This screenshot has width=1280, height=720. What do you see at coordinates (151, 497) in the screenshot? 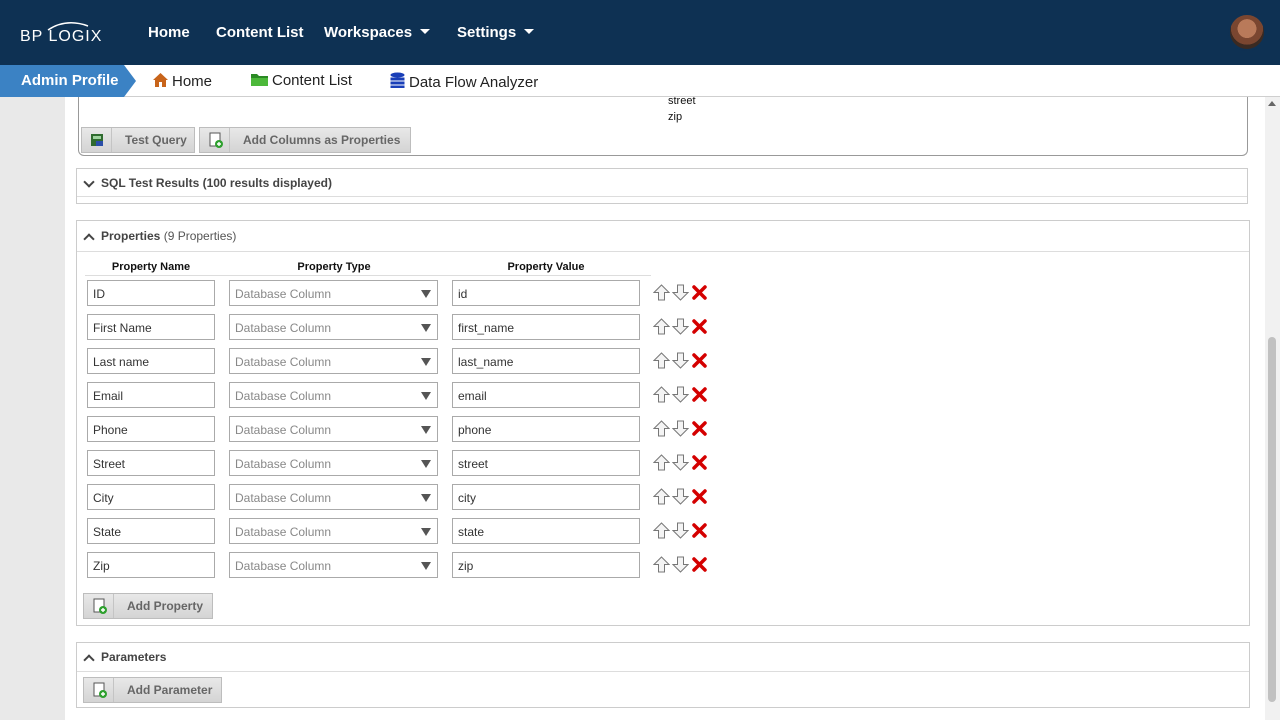
I see `property-name-input: City` at bounding box center [151, 497].